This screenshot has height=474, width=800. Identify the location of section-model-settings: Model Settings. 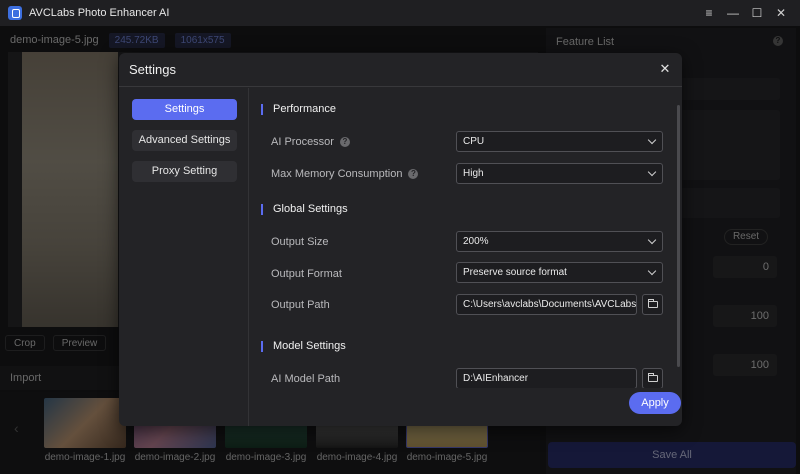
(303, 346).